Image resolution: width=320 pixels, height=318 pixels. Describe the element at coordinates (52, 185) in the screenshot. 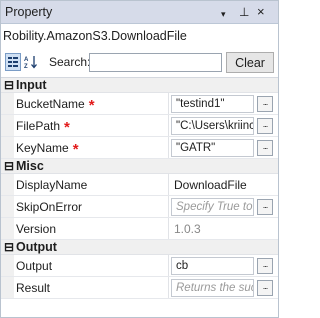

I see `property-name: DisplayName` at that location.